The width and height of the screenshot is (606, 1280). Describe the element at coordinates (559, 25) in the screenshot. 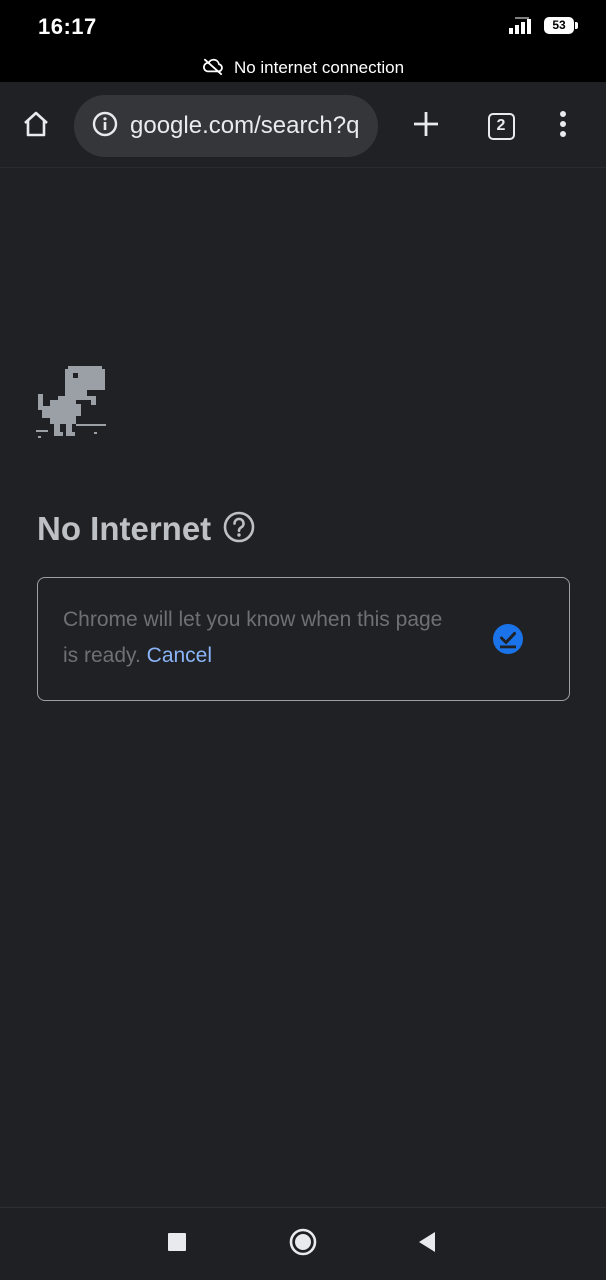

I see `battery-icon: 53` at that location.